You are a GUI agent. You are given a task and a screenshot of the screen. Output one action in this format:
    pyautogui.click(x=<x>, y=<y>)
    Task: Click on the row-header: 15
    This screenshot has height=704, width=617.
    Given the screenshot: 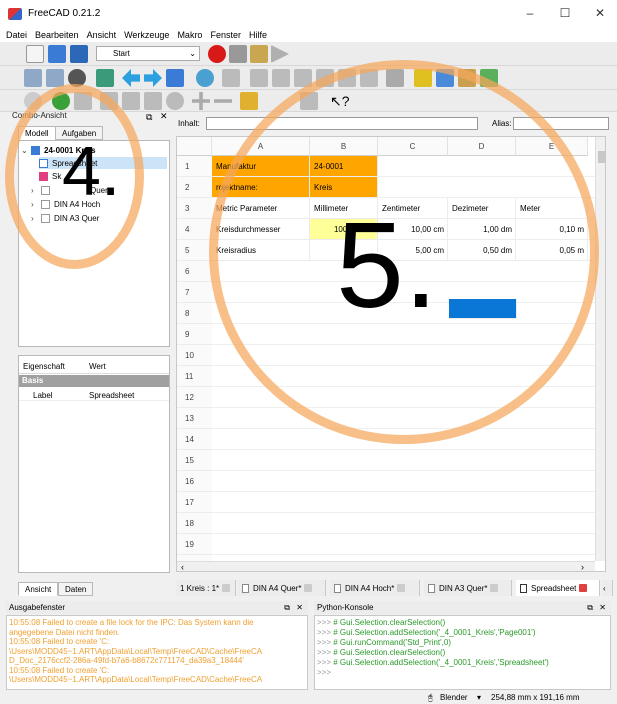 What is the action you would take?
    pyautogui.click(x=194, y=460)
    